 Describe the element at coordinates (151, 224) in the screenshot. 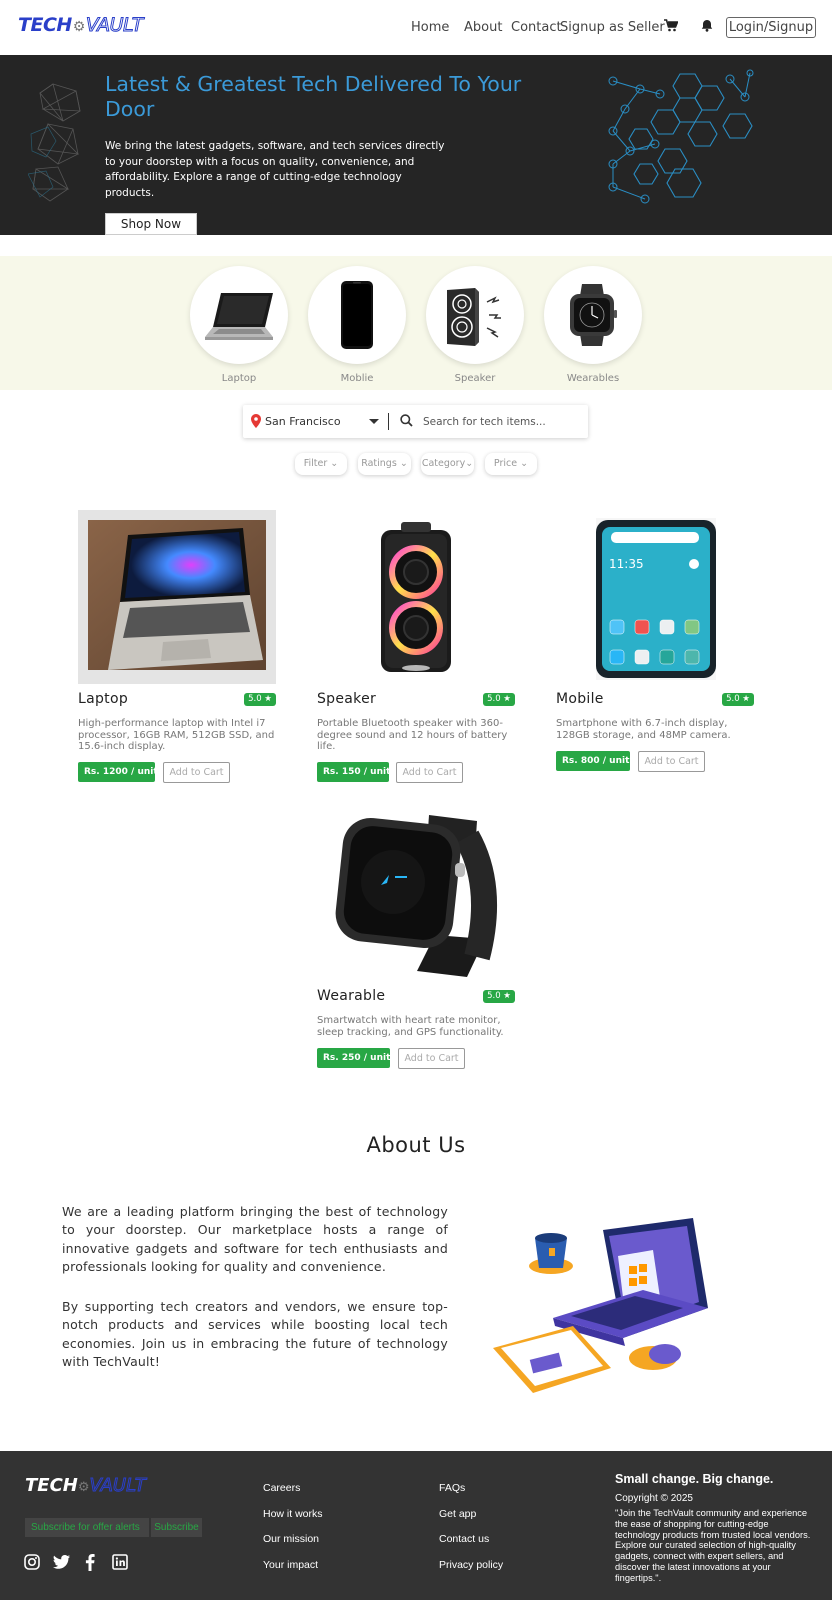

I see `shop-now-button: Shop Now` at that location.